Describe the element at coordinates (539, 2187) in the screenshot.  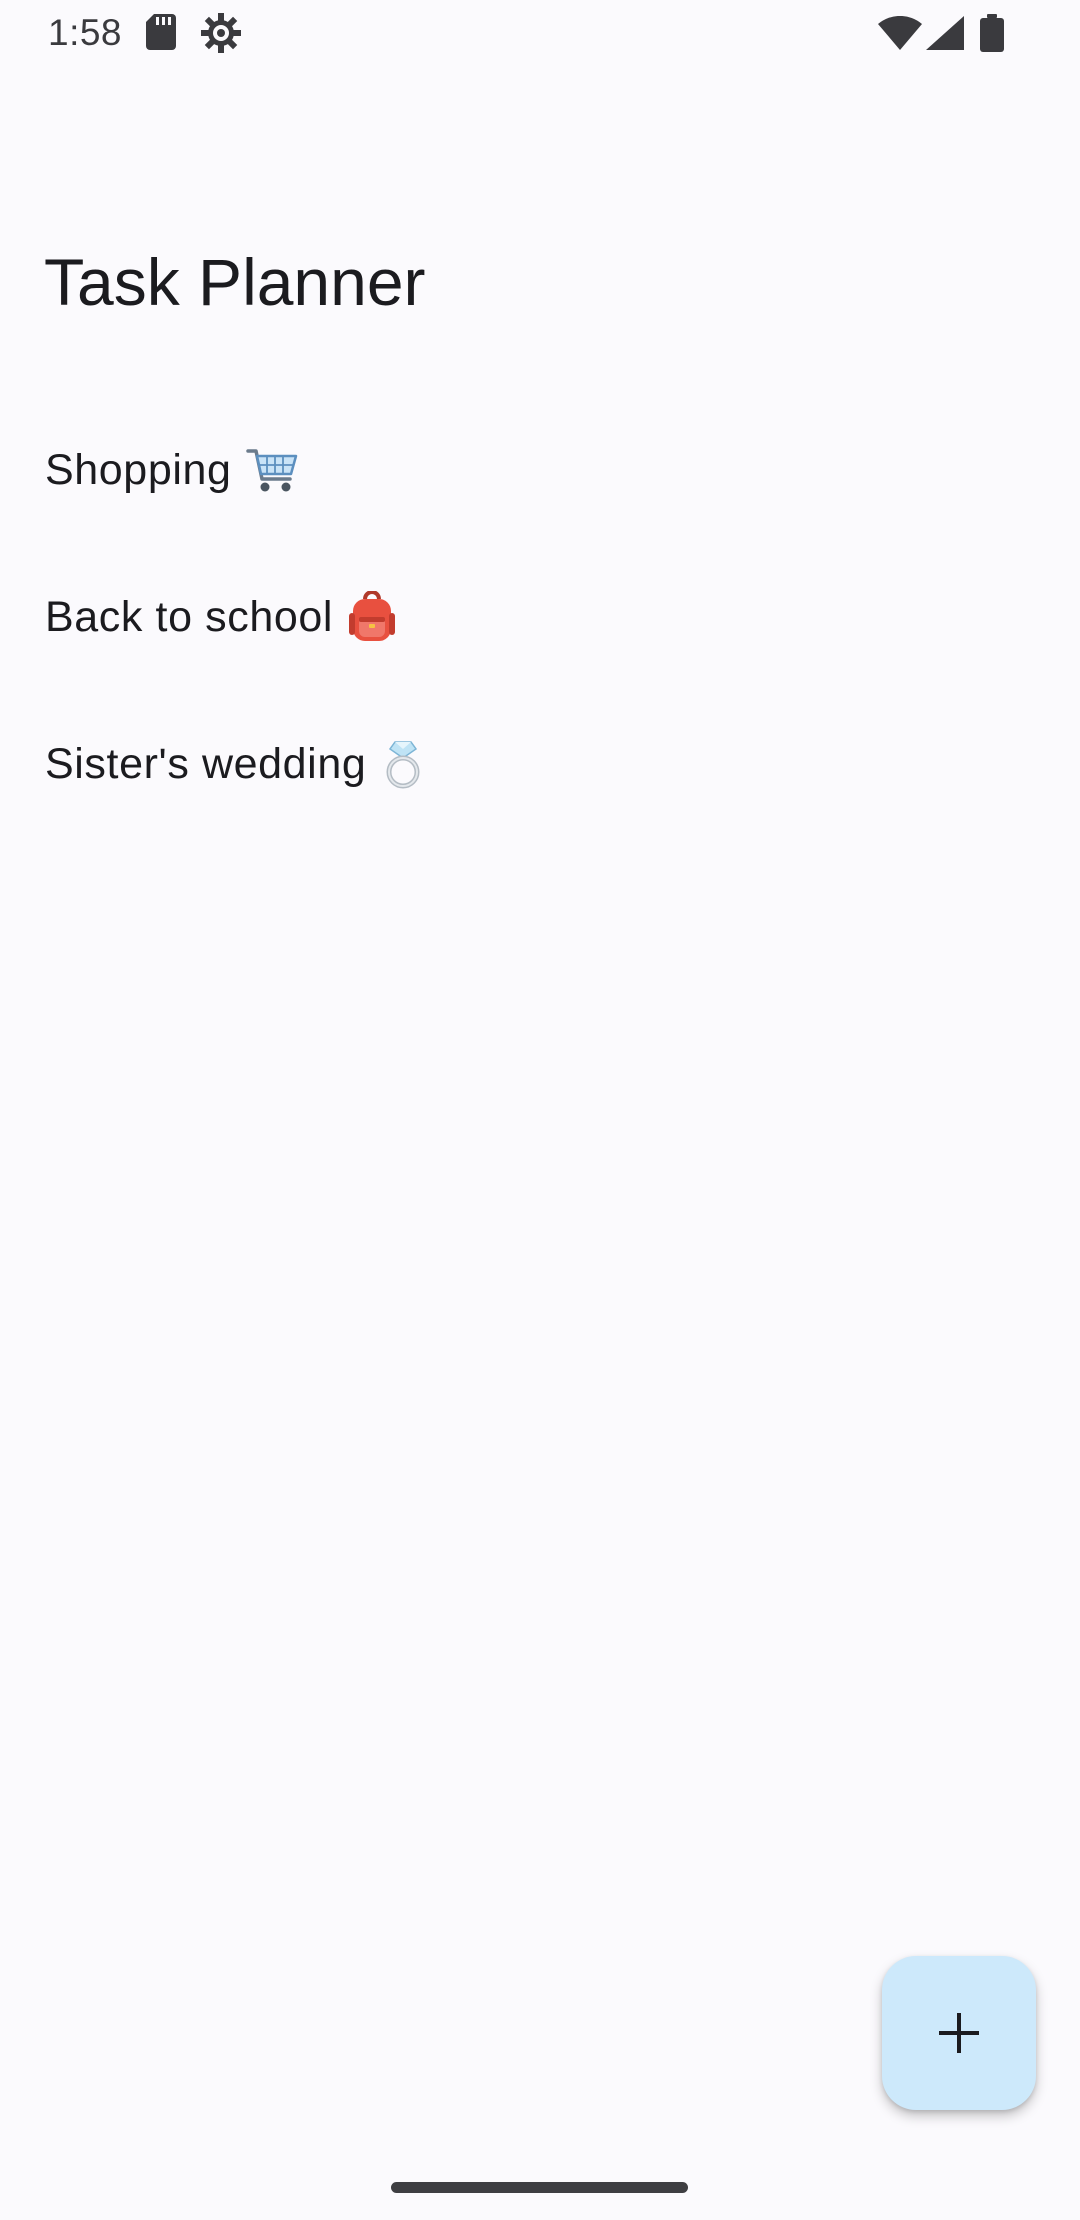
I see `home-indicator` at that location.